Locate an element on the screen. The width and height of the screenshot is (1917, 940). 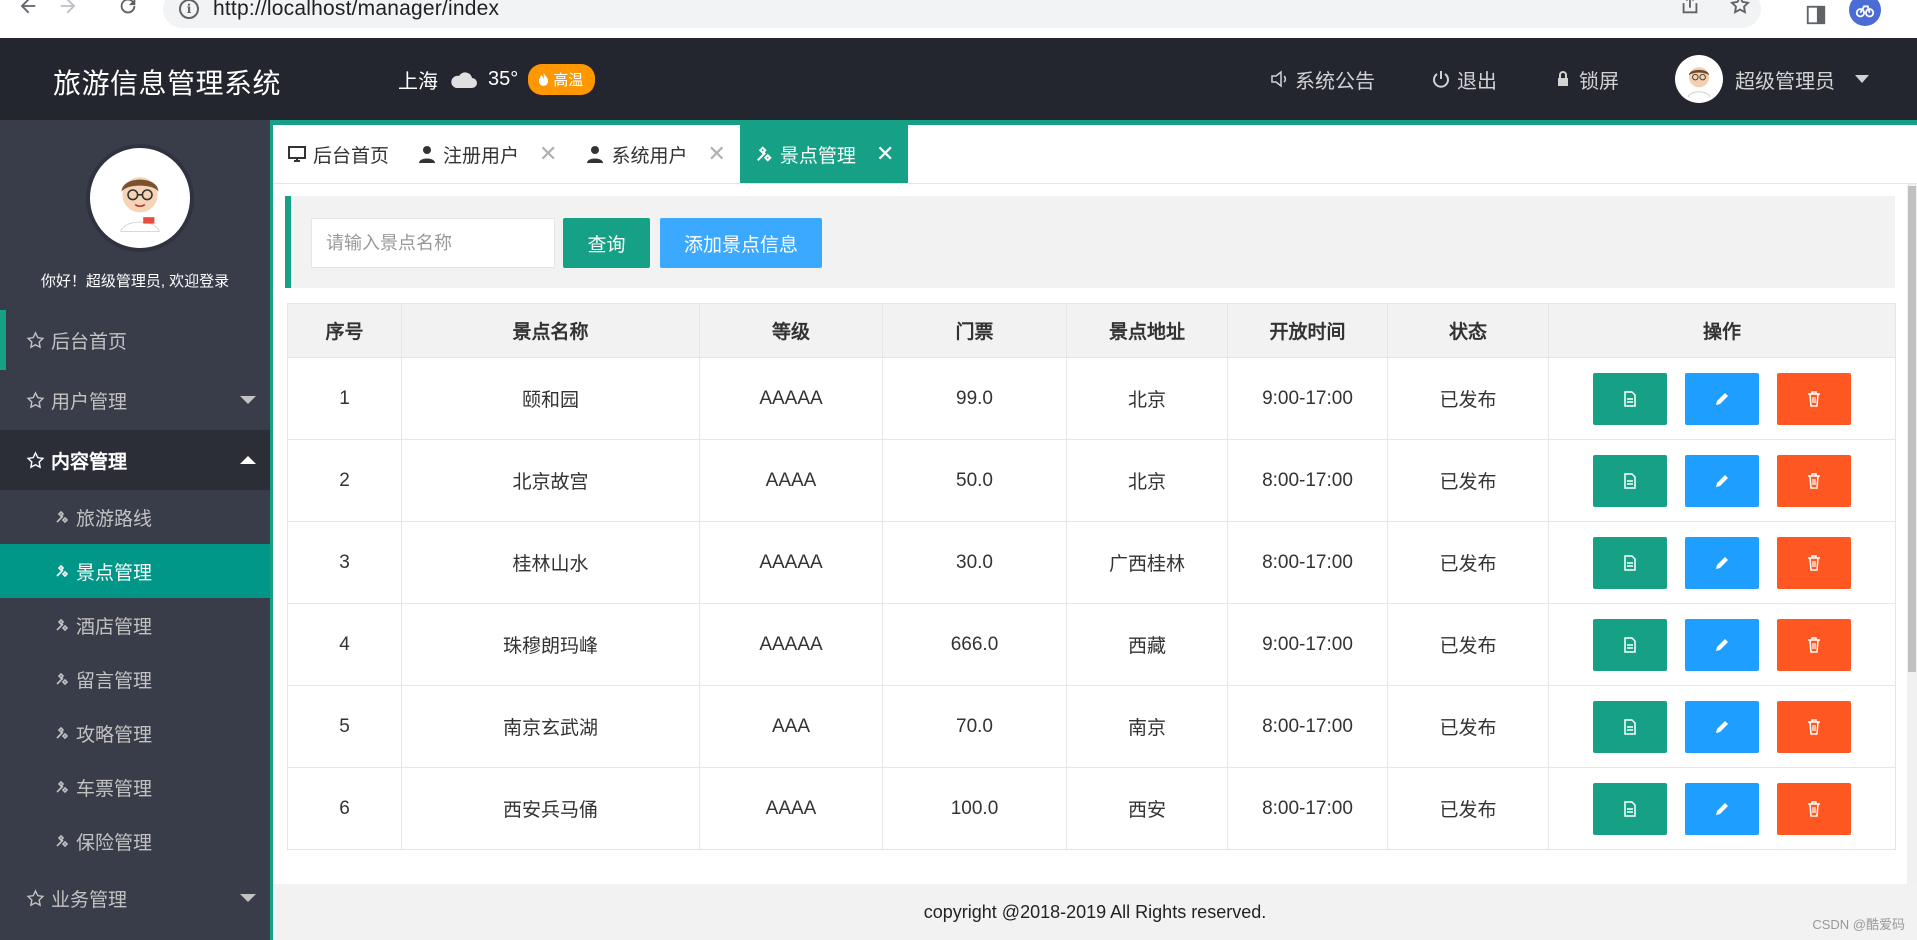
user-icon is located at coordinates (595, 154).